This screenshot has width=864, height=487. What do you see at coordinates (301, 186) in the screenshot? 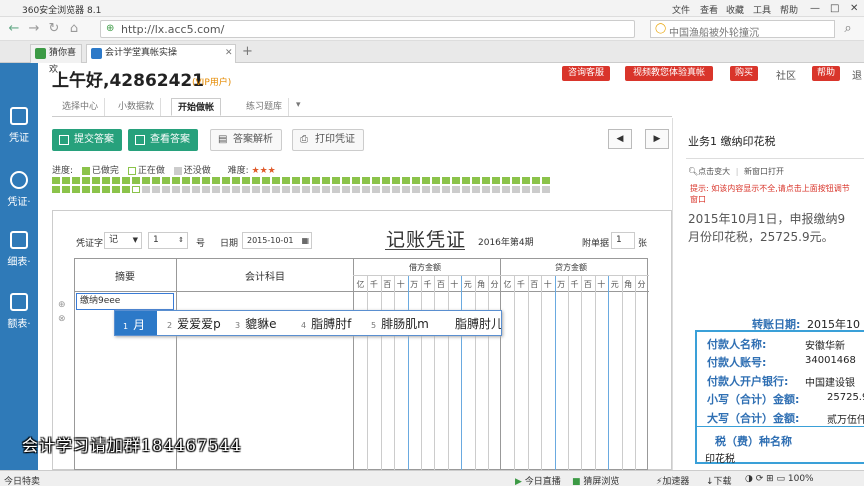
I see `progress-grid` at bounding box center [301, 186].